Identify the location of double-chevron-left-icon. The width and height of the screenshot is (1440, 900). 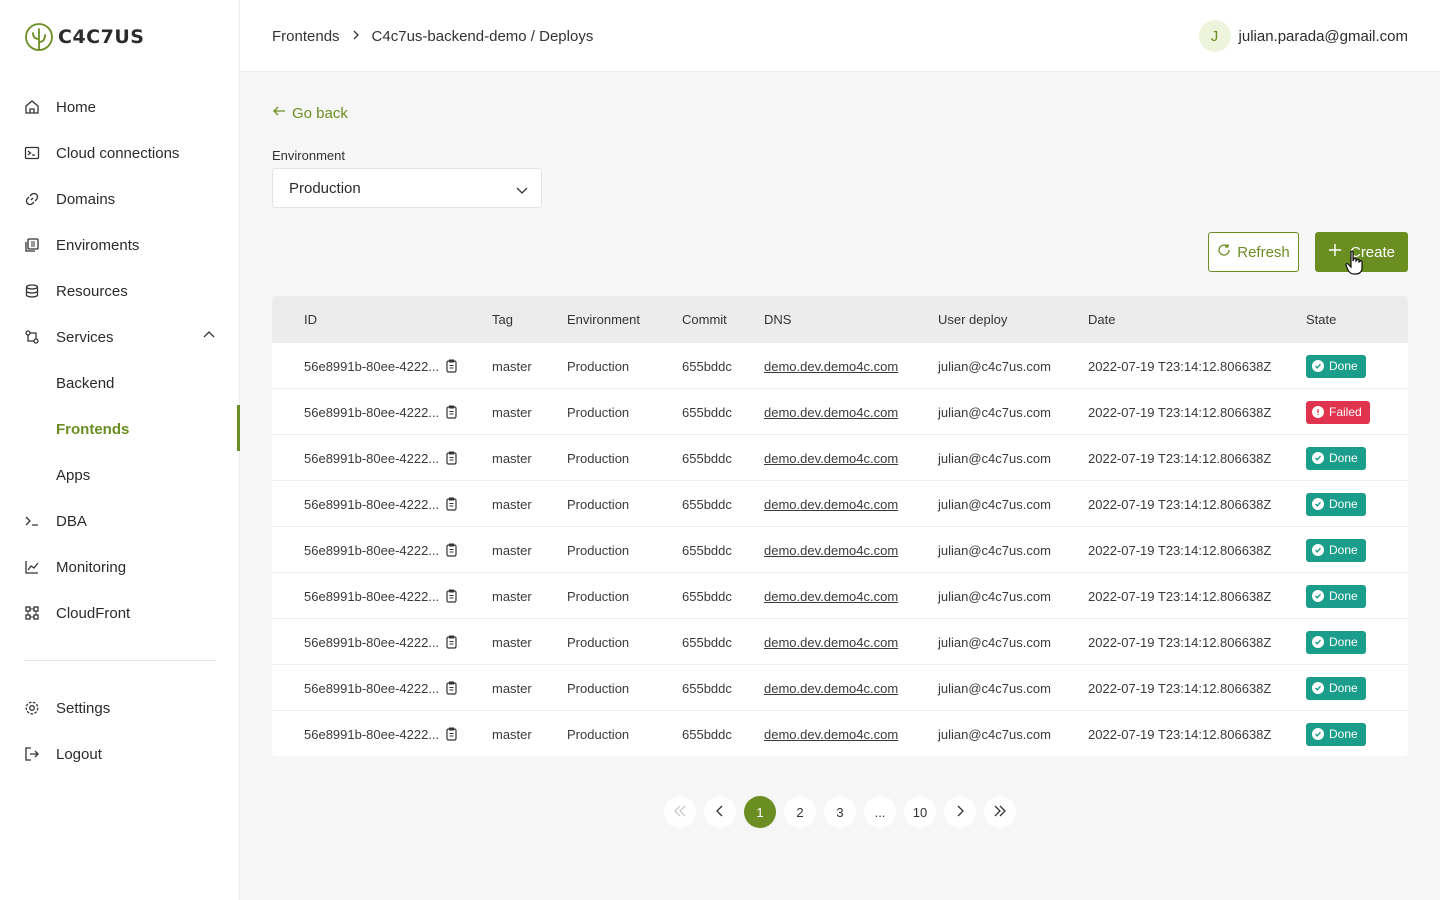
(680, 812).